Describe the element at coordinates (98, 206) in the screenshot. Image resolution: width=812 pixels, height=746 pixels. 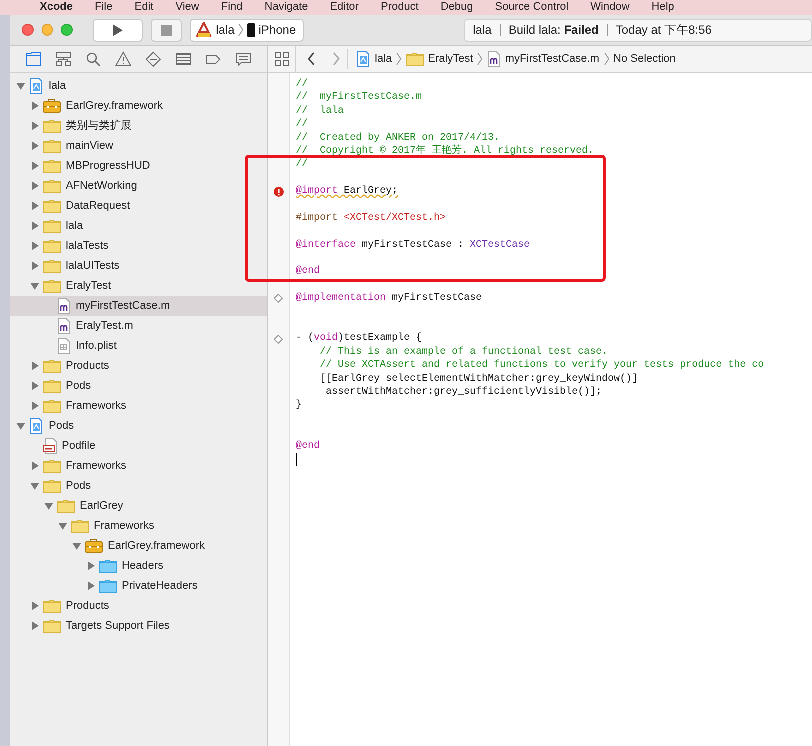
I see `tree-item-label: DataRequest` at that location.